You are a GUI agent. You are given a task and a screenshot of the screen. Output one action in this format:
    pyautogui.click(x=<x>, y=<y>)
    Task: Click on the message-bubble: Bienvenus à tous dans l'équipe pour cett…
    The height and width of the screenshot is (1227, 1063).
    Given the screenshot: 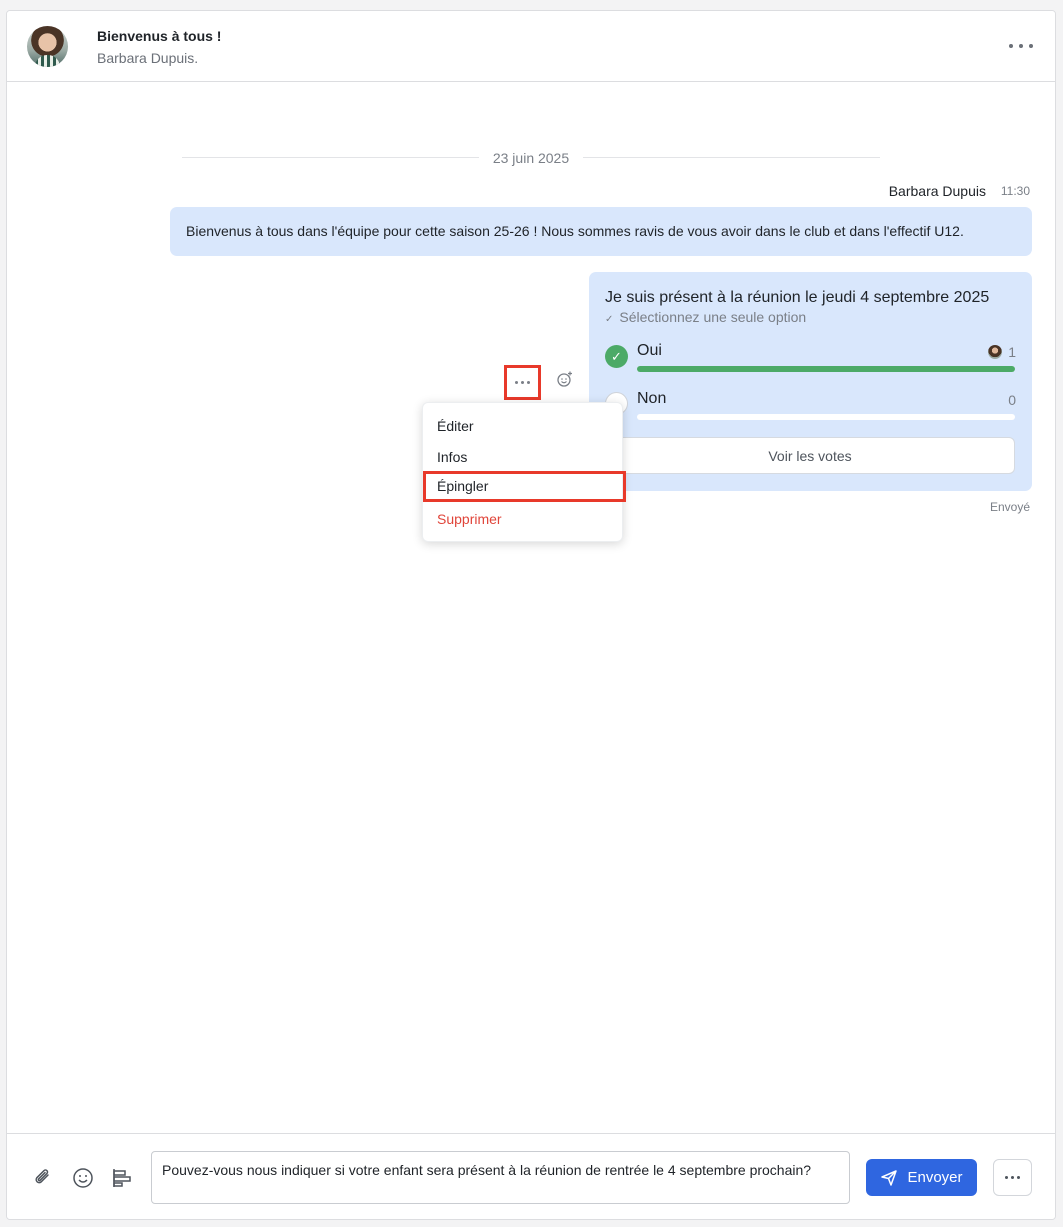 What is the action you would take?
    pyautogui.click(x=601, y=231)
    